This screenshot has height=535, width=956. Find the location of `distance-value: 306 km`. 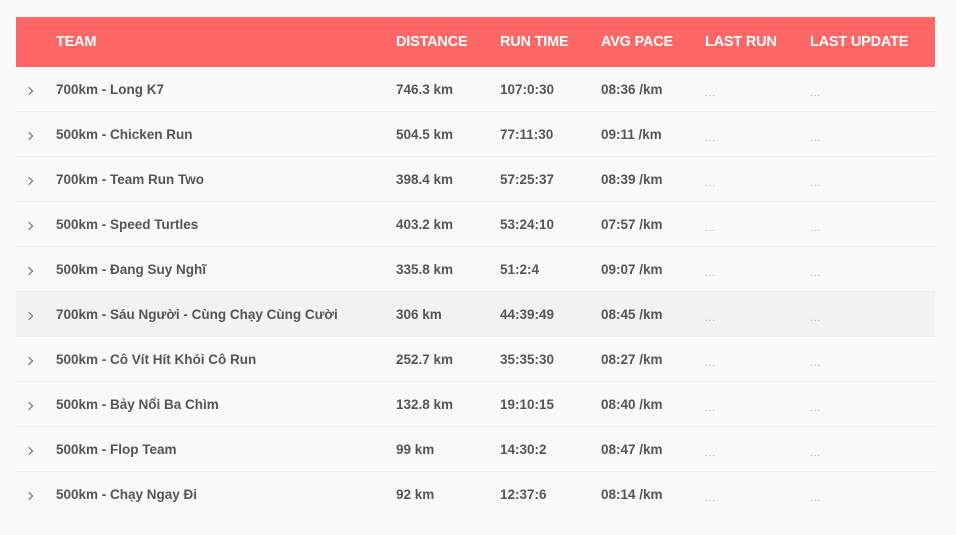

distance-value: 306 km is located at coordinates (419, 314).